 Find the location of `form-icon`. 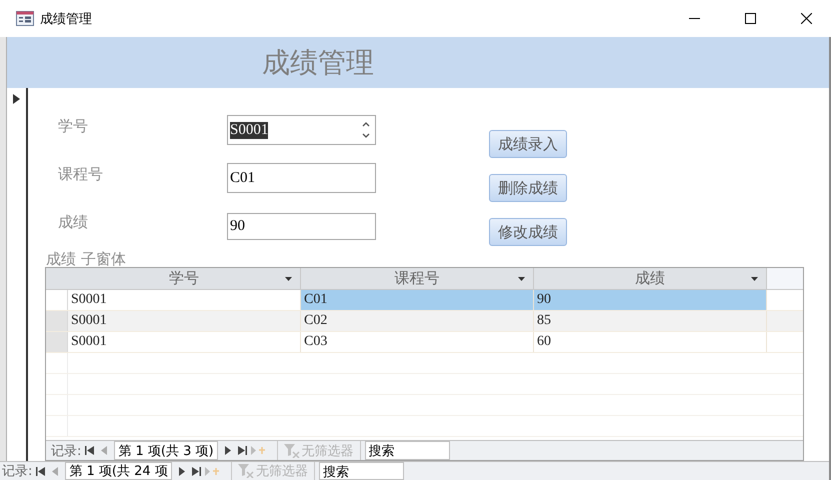

form-icon is located at coordinates (25, 18).